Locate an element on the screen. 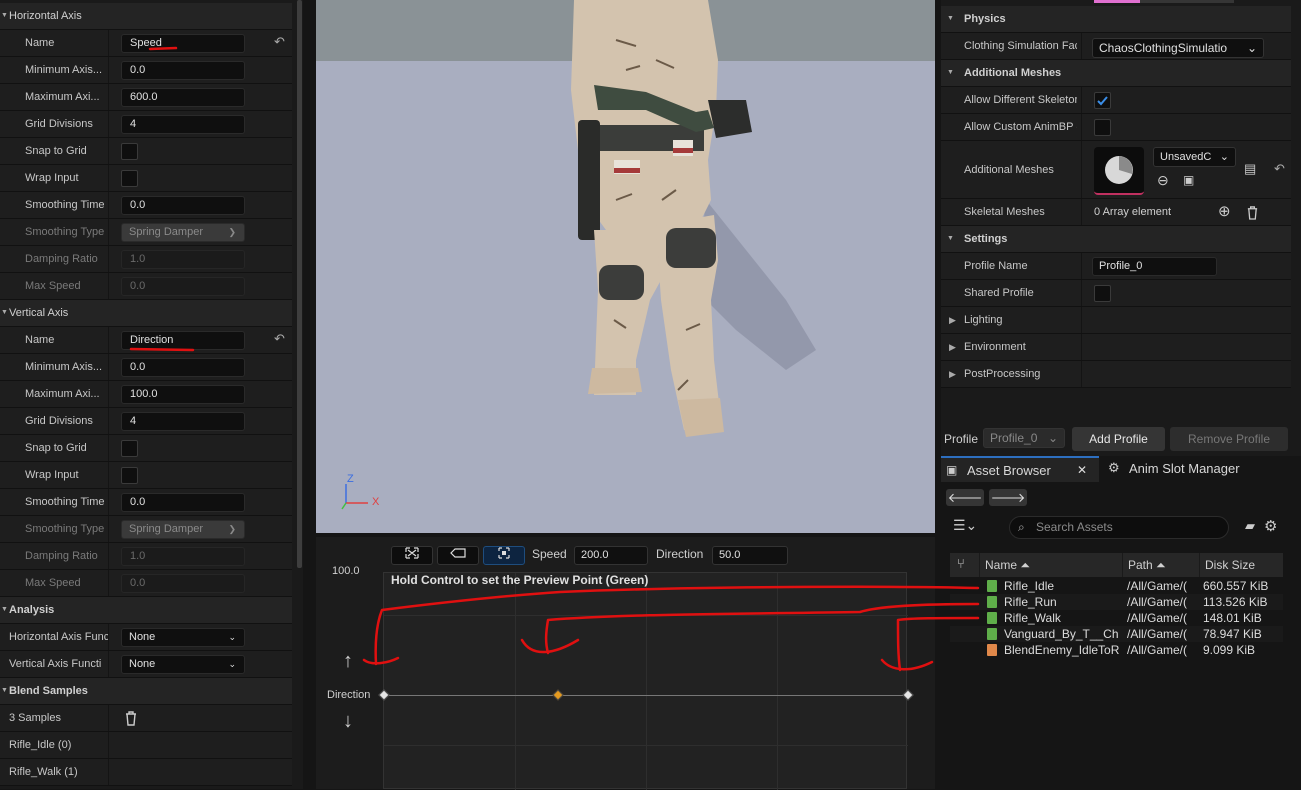  section-analysis: ▼ Analysis is located at coordinates (146, 610).